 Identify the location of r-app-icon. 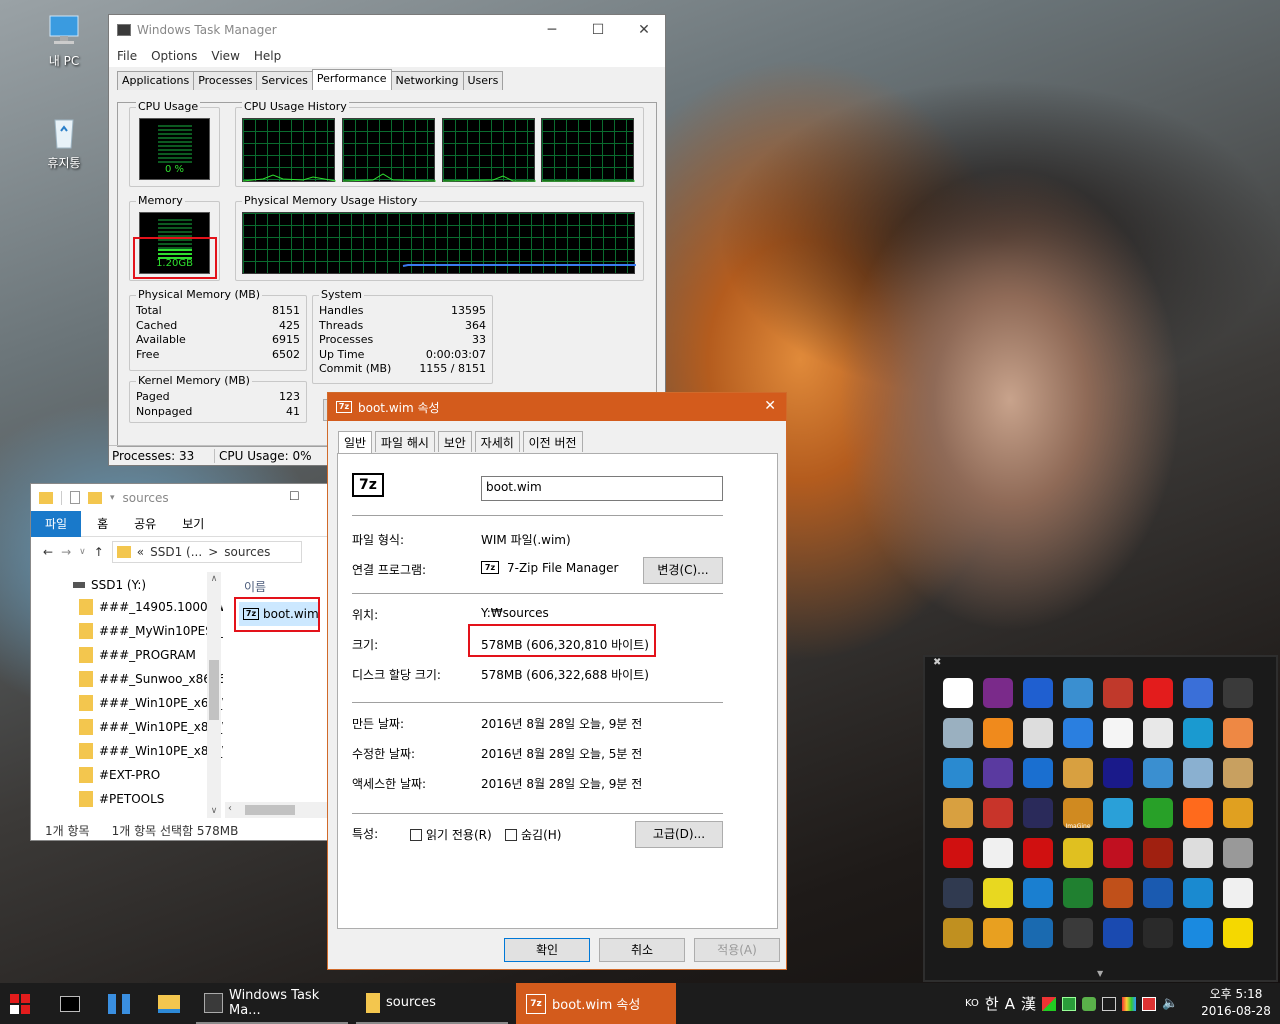
(958, 933).